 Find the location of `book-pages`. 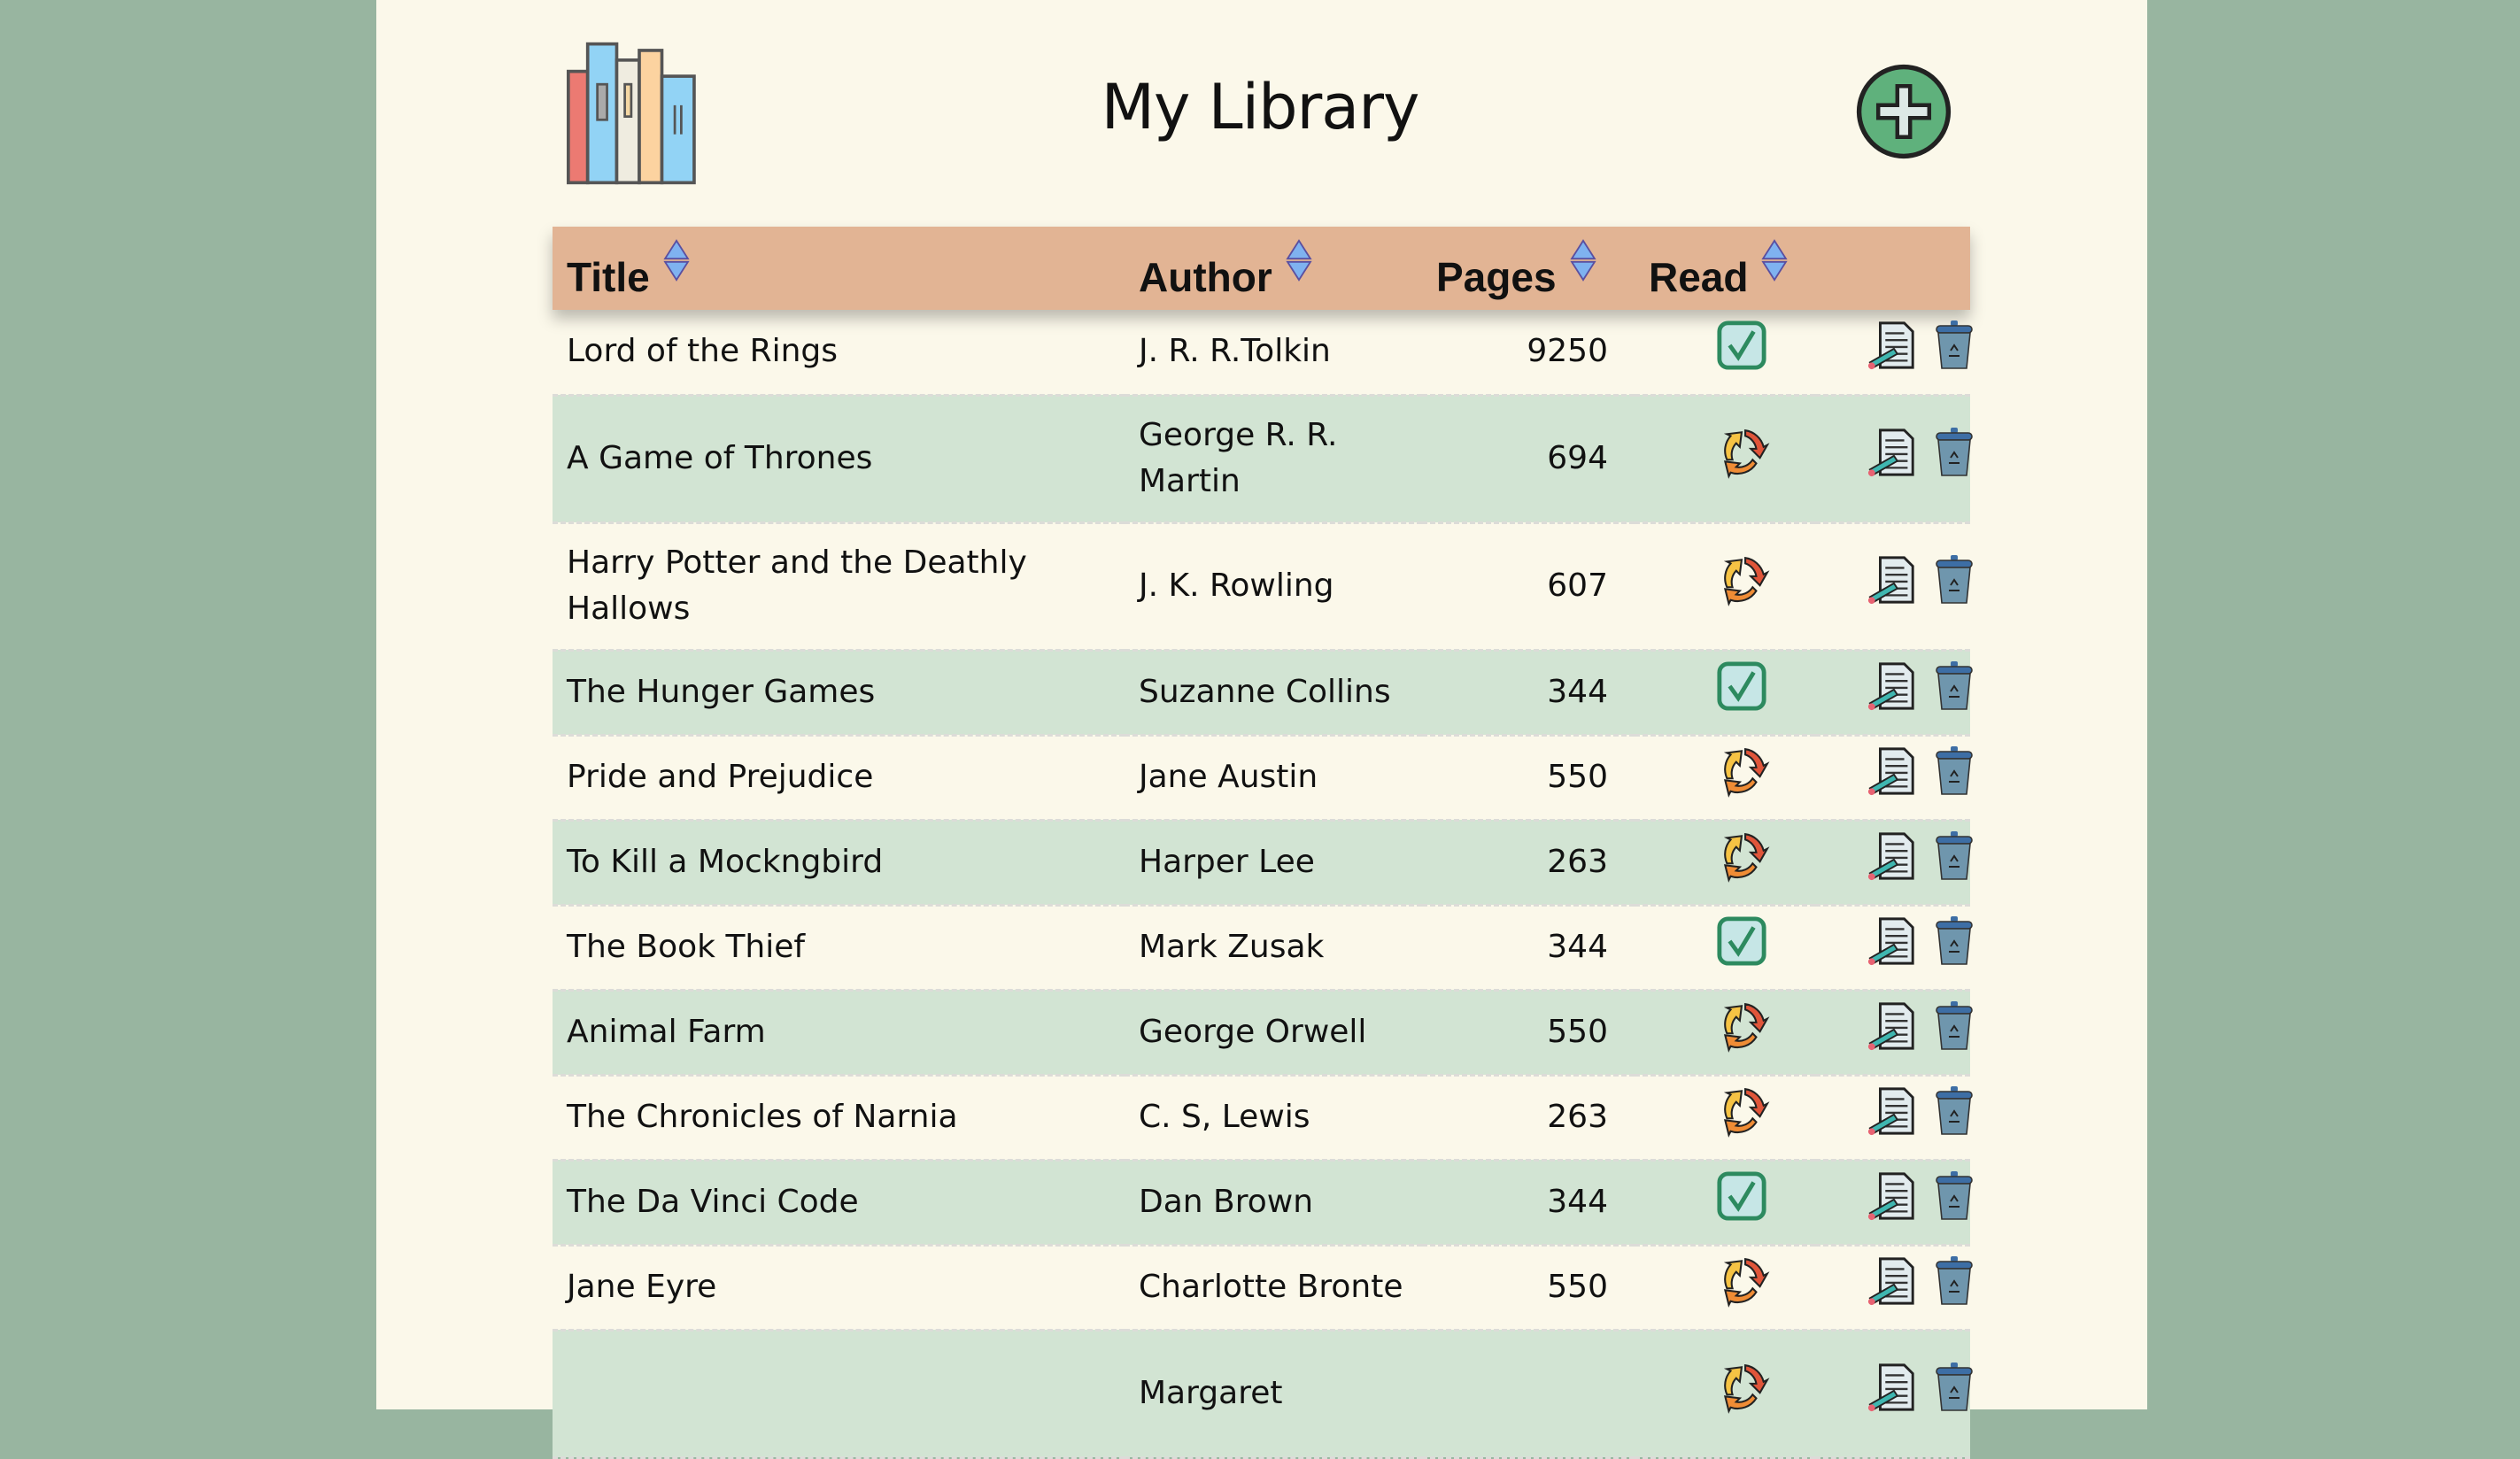

book-pages is located at coordinates (1528, 1393).